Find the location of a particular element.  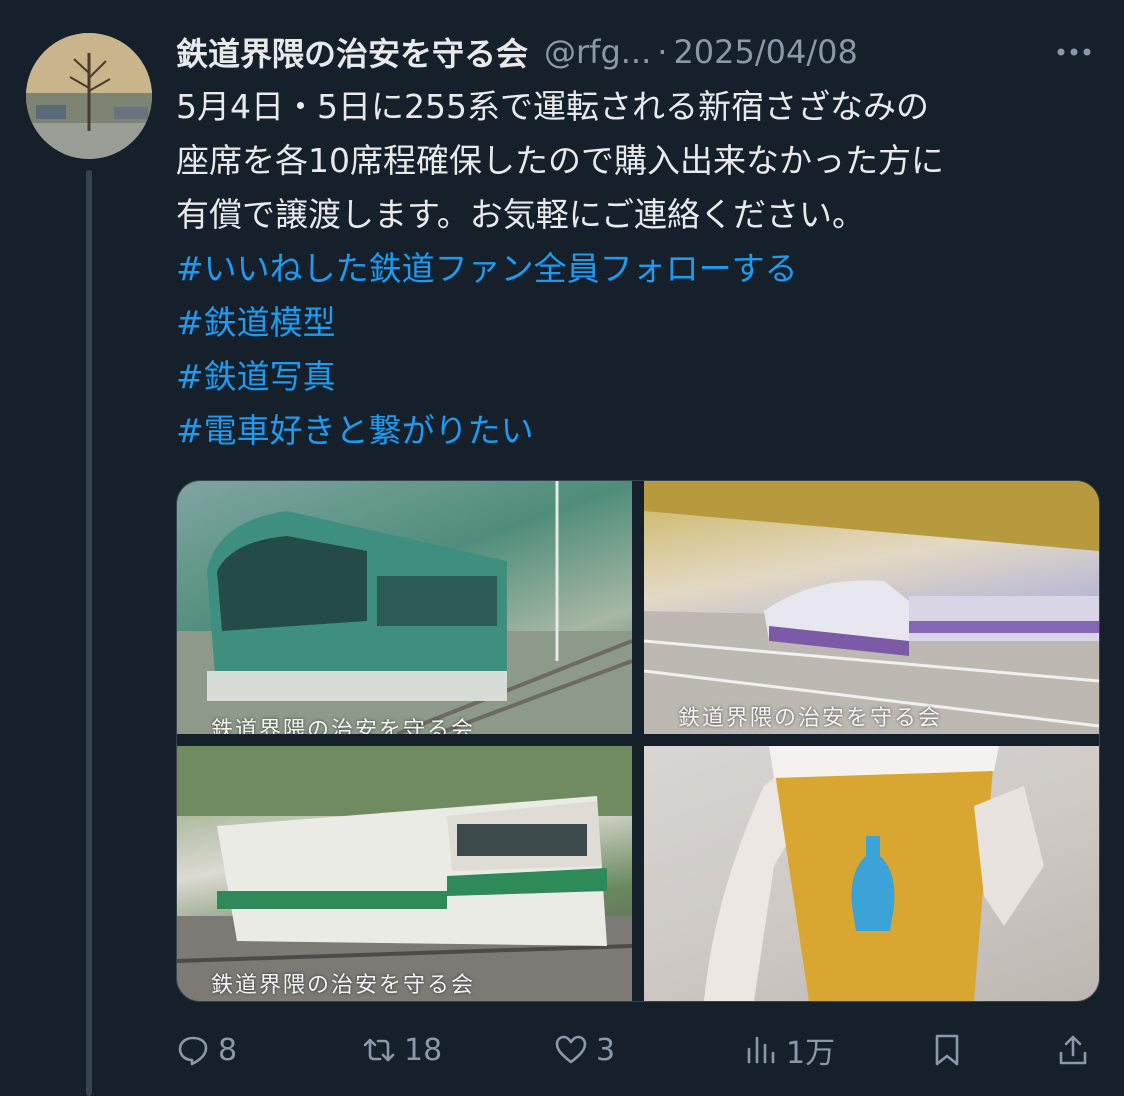

retweet-button: 18 is located at coordinates (402, 1050).